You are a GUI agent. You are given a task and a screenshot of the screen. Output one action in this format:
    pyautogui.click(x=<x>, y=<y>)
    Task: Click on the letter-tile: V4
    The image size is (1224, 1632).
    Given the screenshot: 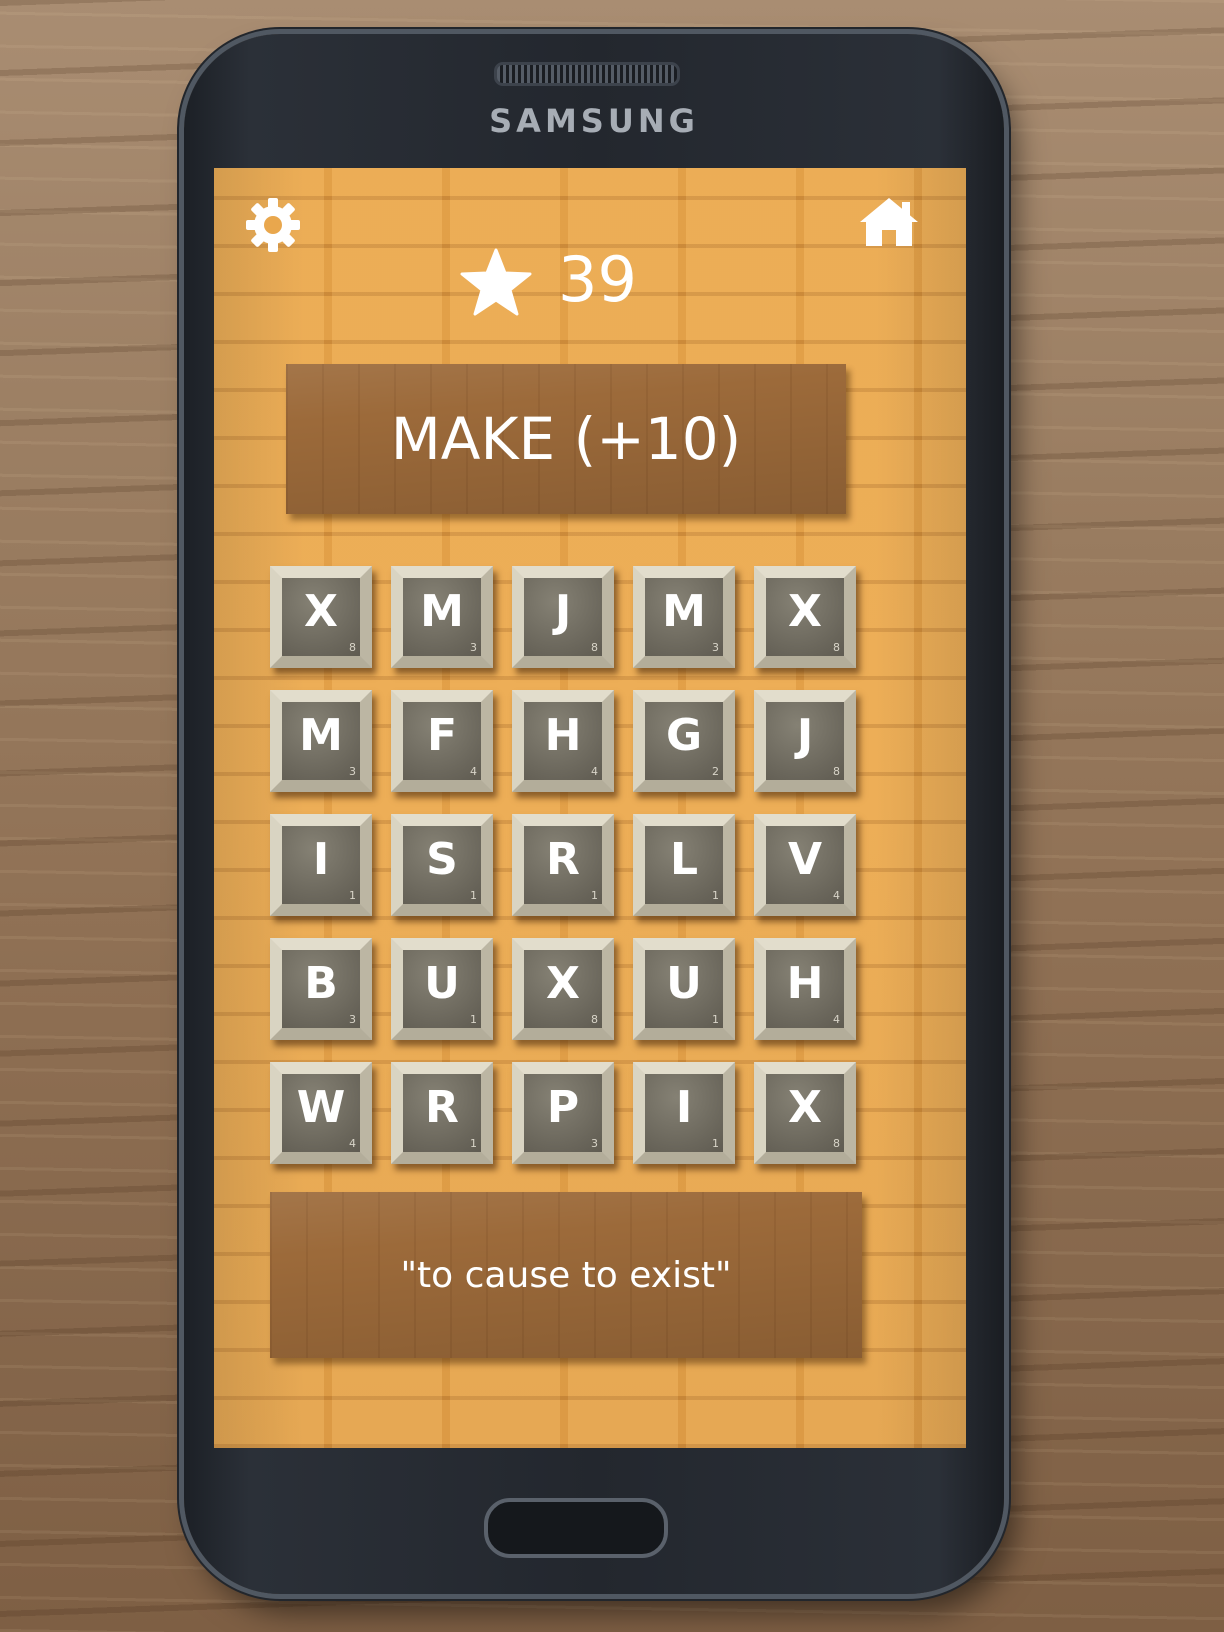 What is the action you would take?
    pyautogui.click(x=805, y=865)
    